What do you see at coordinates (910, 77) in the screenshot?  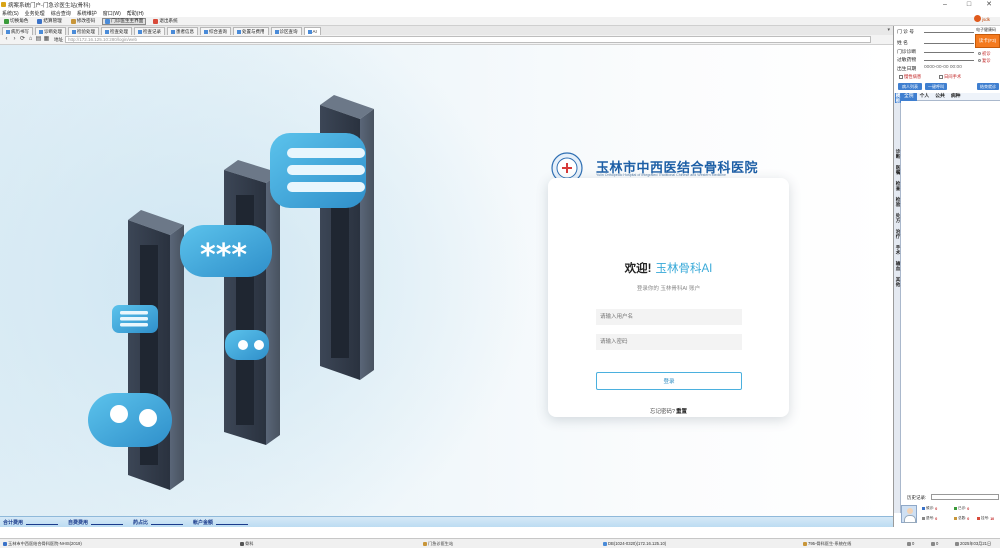 I see `chronic-checkbox: 慢性病患` at bounding box center [910, 77].